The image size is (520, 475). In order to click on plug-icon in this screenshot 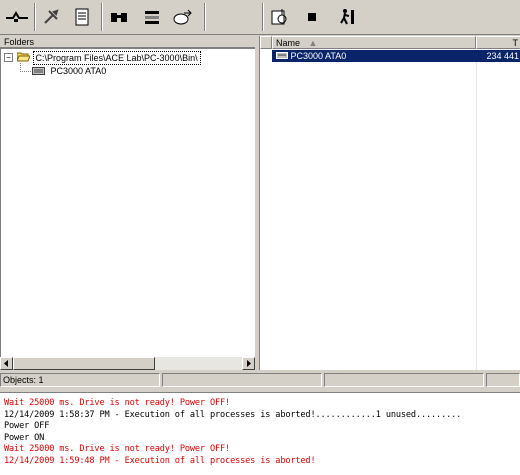, I will do `click(17, 17)`.